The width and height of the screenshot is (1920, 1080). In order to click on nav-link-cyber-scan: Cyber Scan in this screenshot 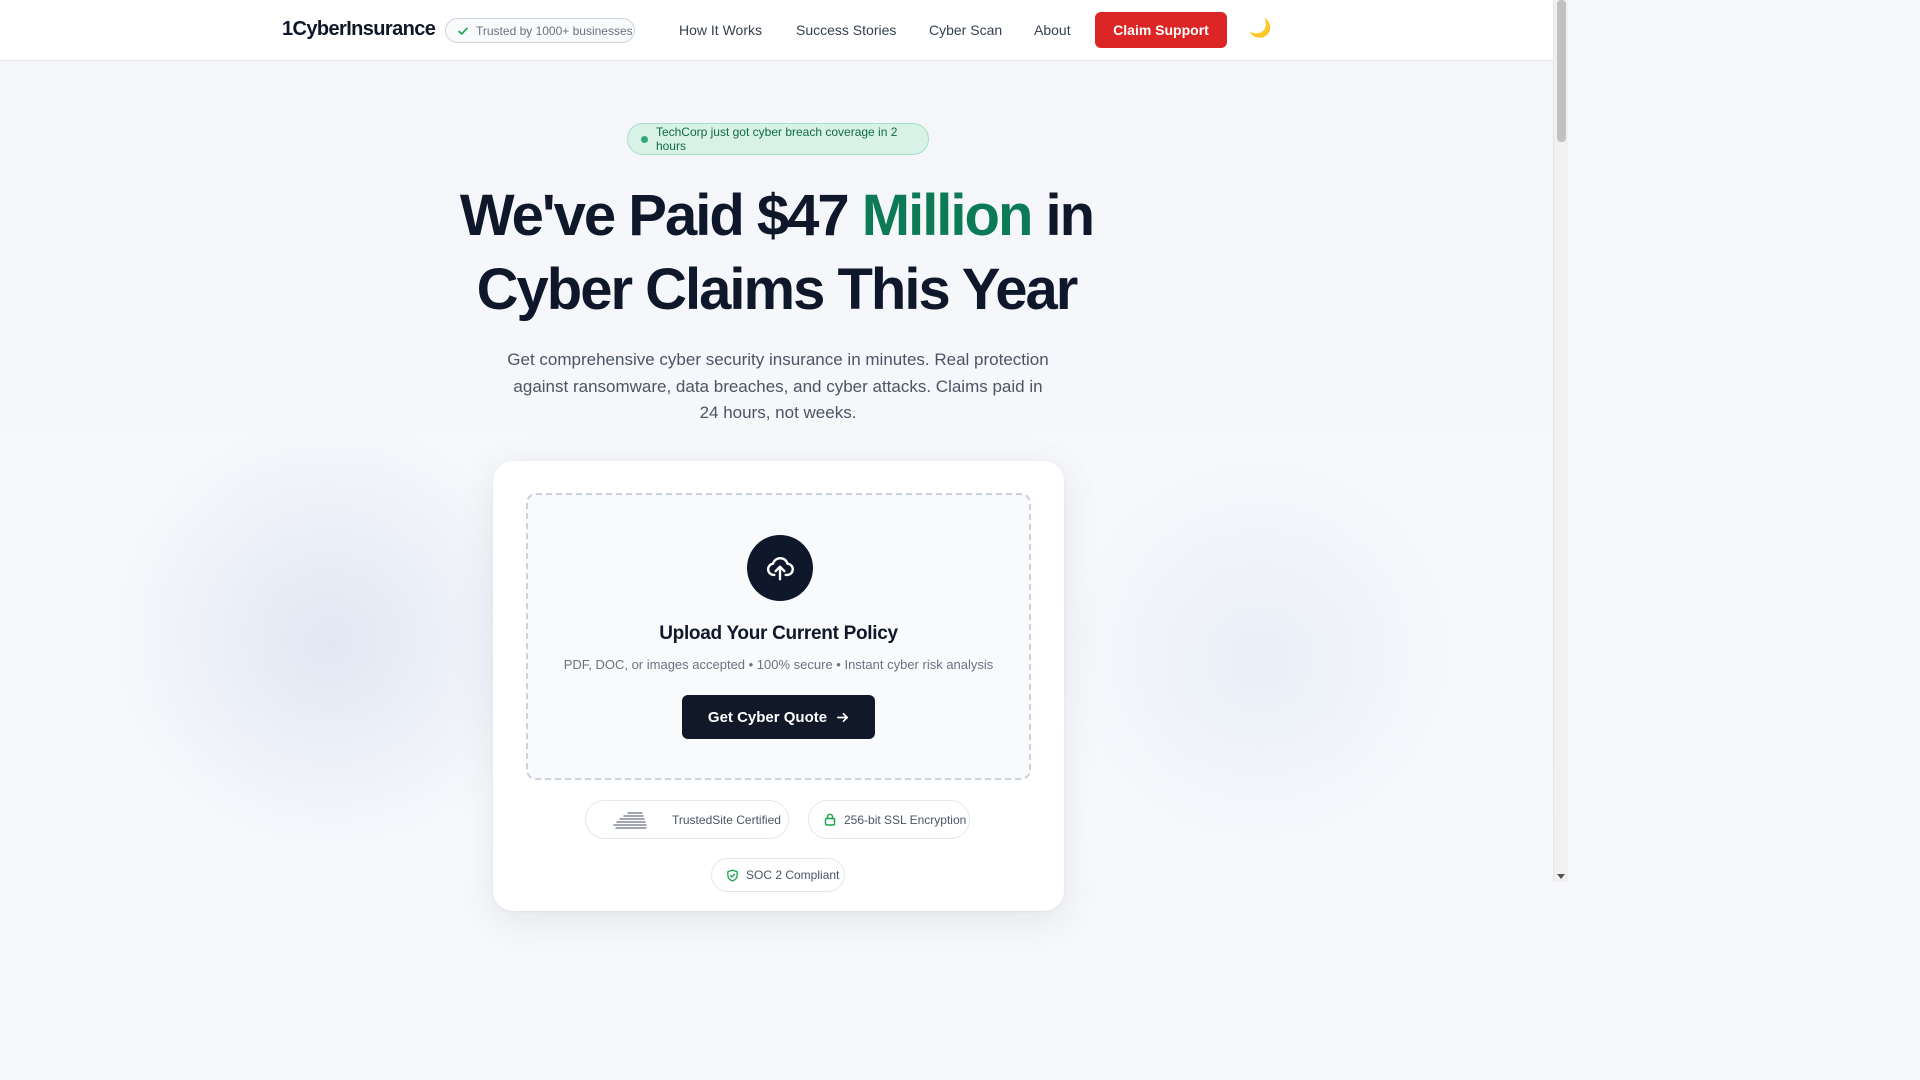, I will do `click(965, 30)`.